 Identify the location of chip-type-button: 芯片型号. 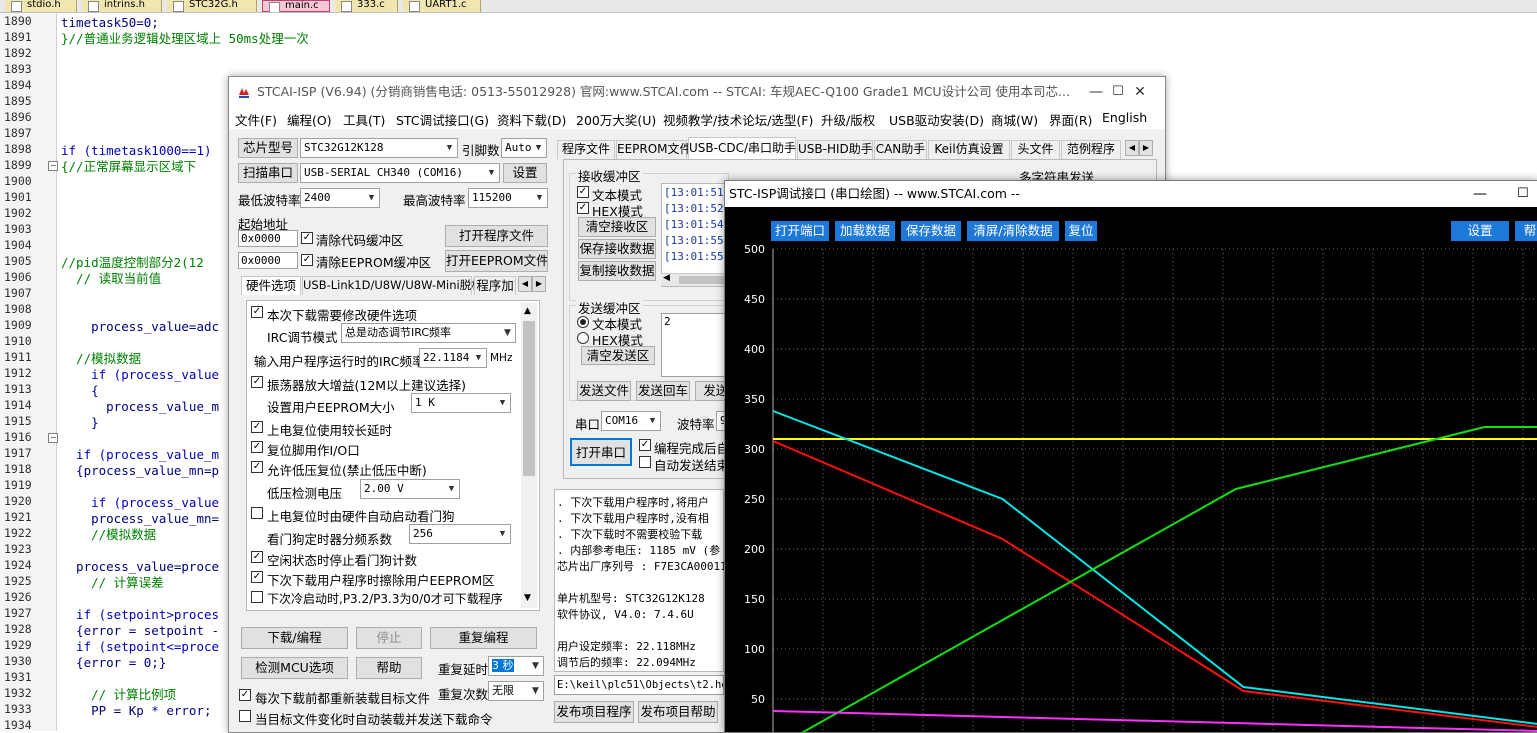
(268, 148).